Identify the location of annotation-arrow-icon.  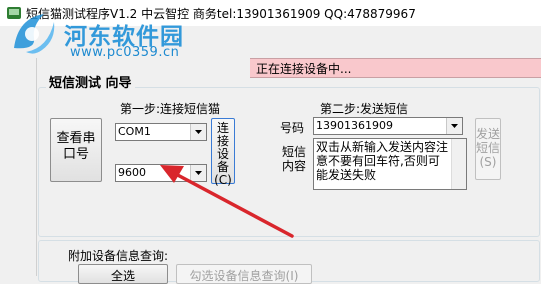
(227, 201).